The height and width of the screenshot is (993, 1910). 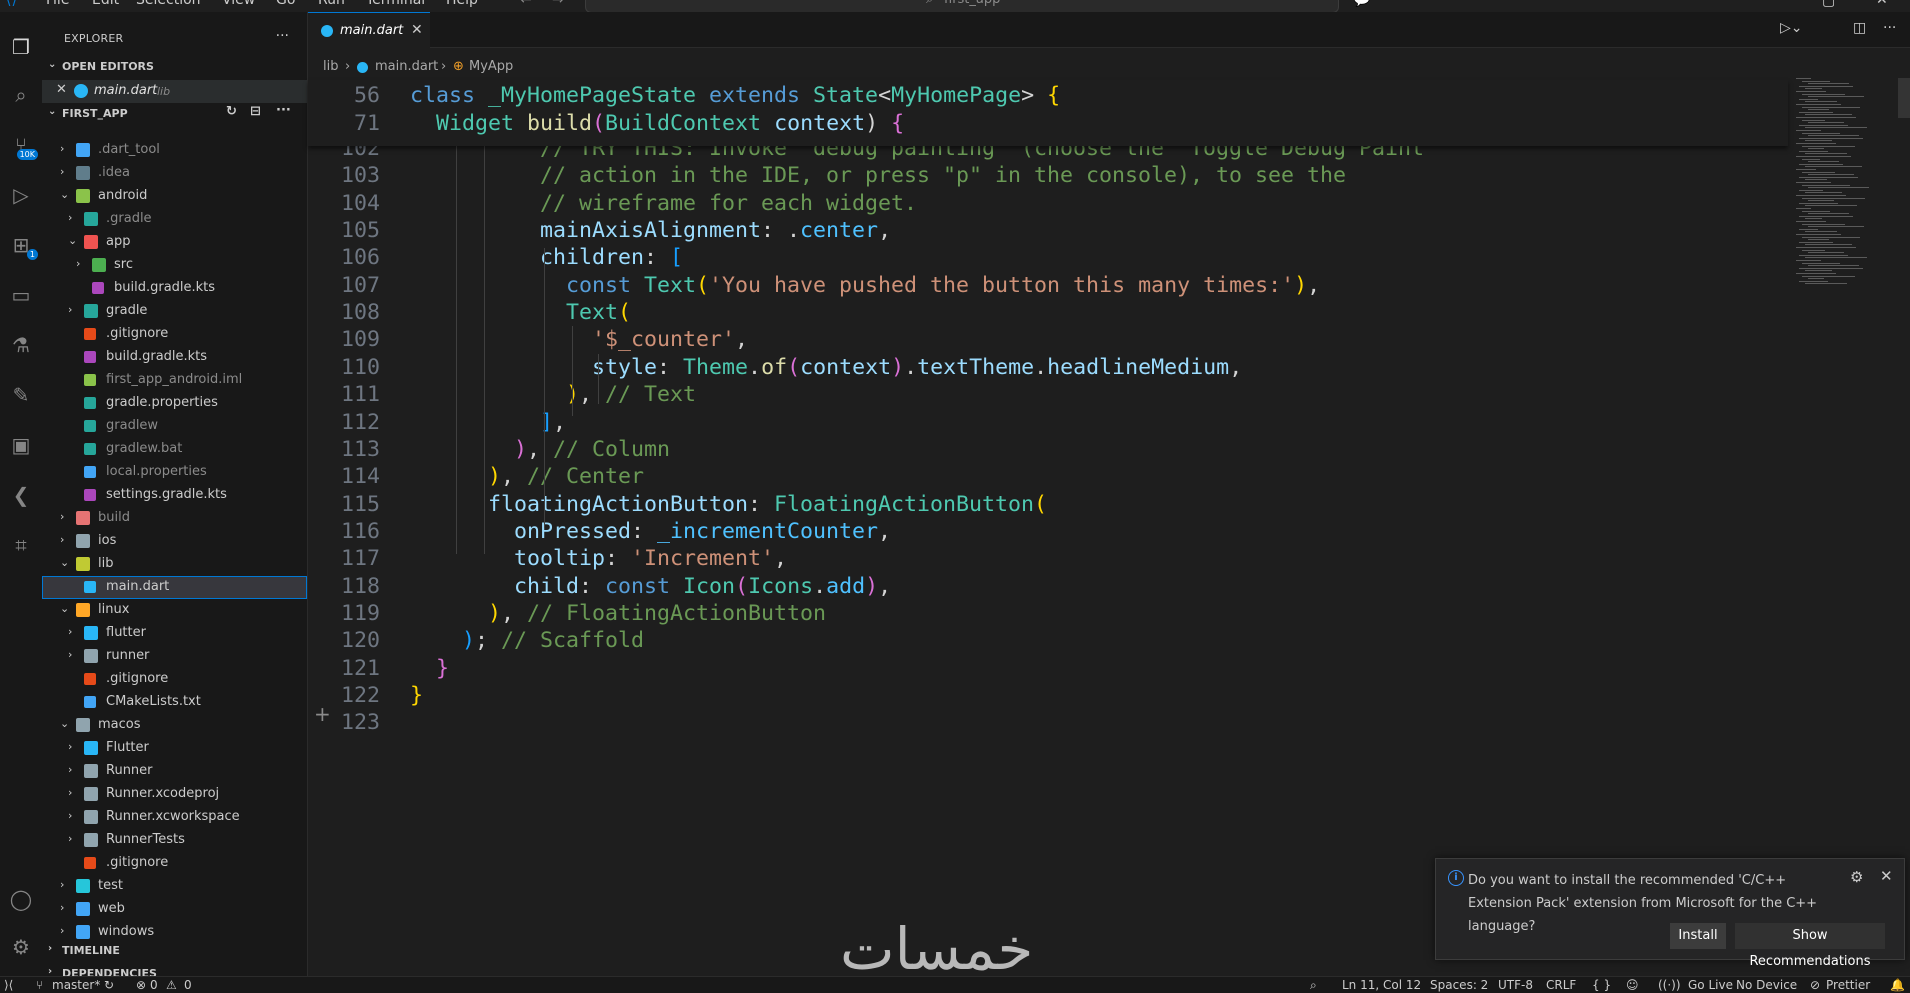 What do you see at coordinates (1561, 985) in the screenshot?
I see `line-ending: CRLF` at bounding box center [1561, 985].